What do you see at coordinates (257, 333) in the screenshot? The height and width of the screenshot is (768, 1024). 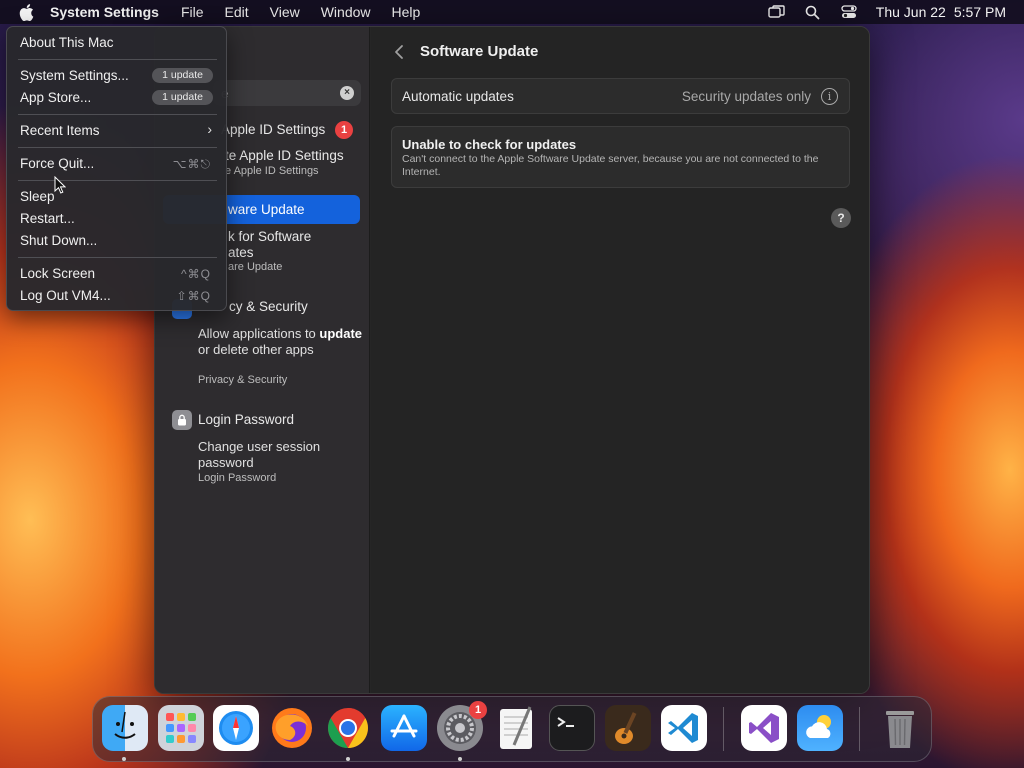 I see `privacy-subtitle-pre: Allow applications to` at bounding box center [257, 333].